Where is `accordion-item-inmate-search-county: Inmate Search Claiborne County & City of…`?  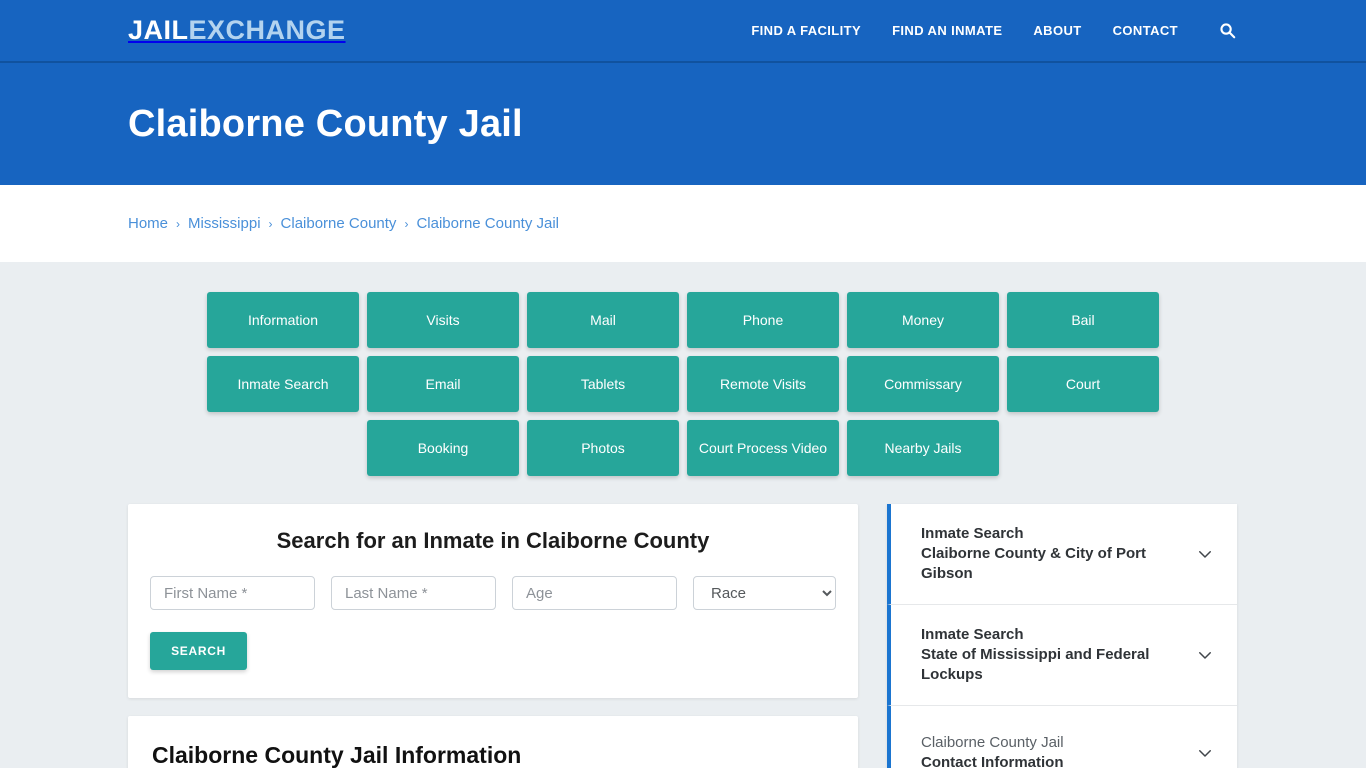 accordion-item-inmate-search-county: Inmate Search Claiborne County & City of… is located at coordinates (1062, 554).